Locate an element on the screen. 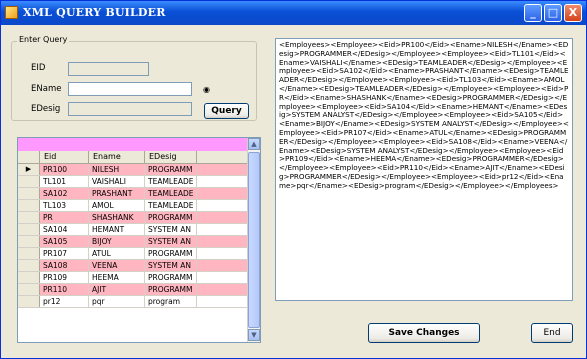  enter-query-group-title: Enter Query is located at coordinates (43, 39).